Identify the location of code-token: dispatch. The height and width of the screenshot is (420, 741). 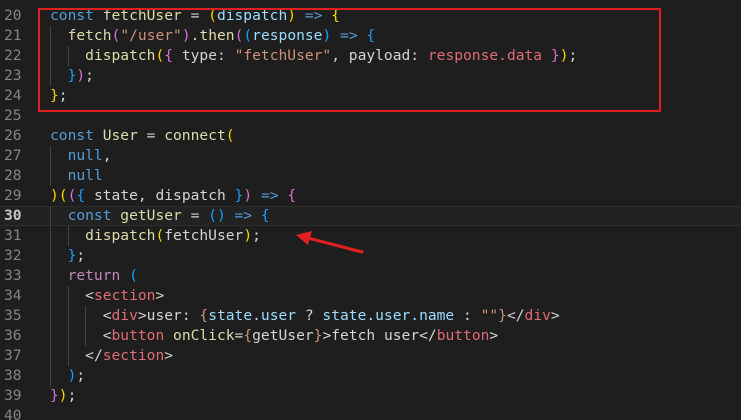
(120, 235).